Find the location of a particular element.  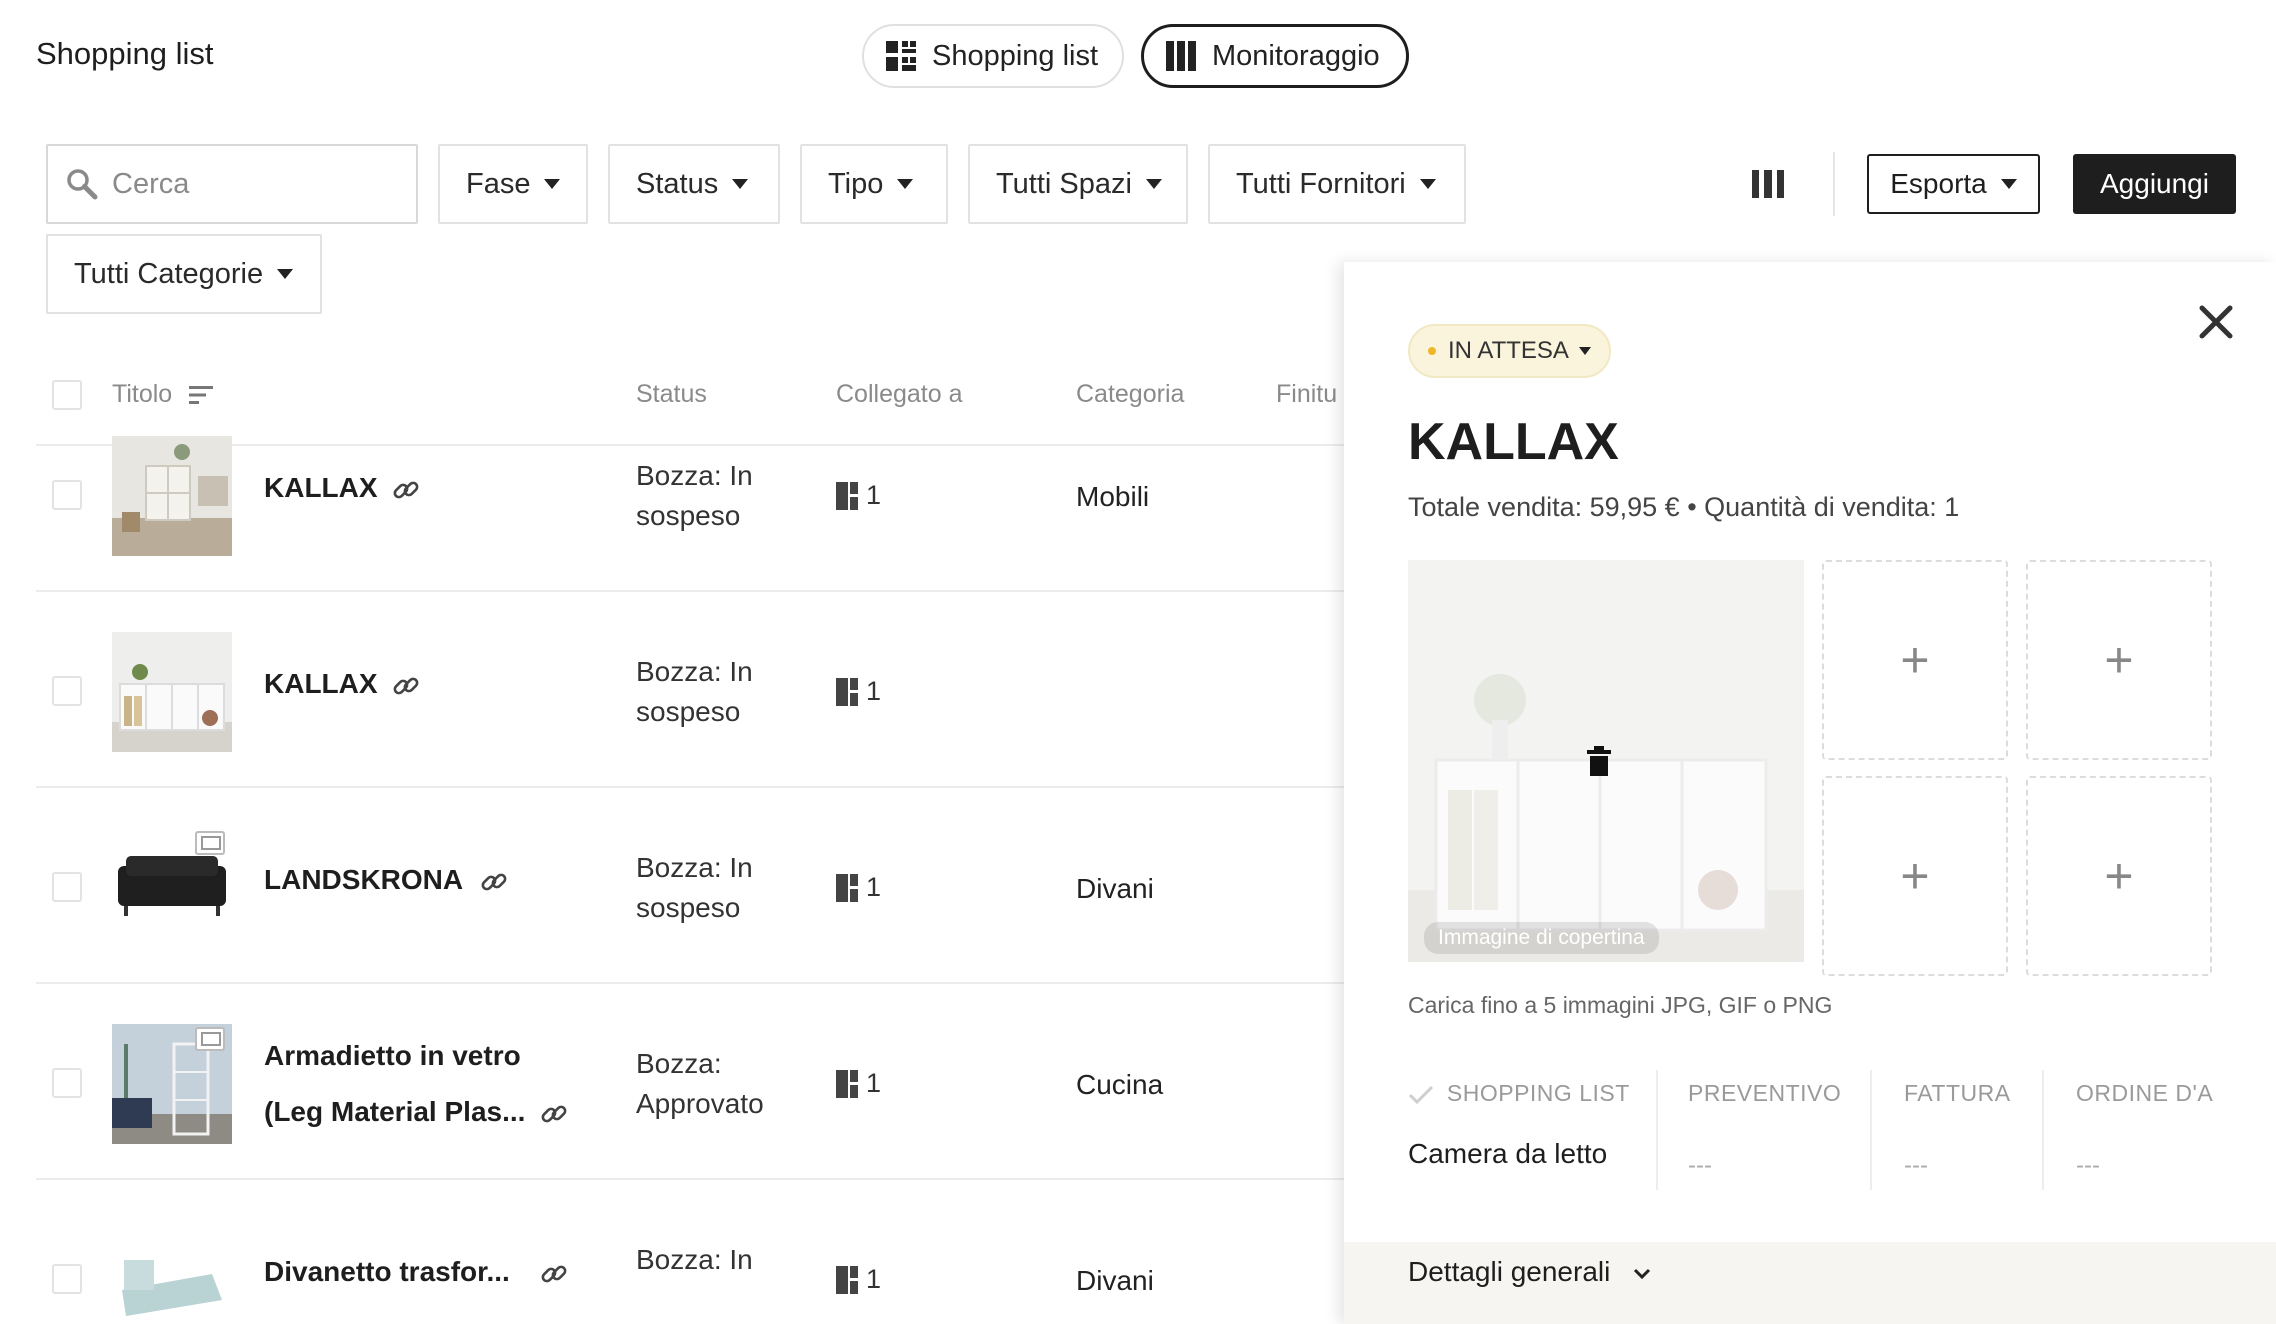

cover-image: Immagine di copertina is located at coordinates (1606, 761).